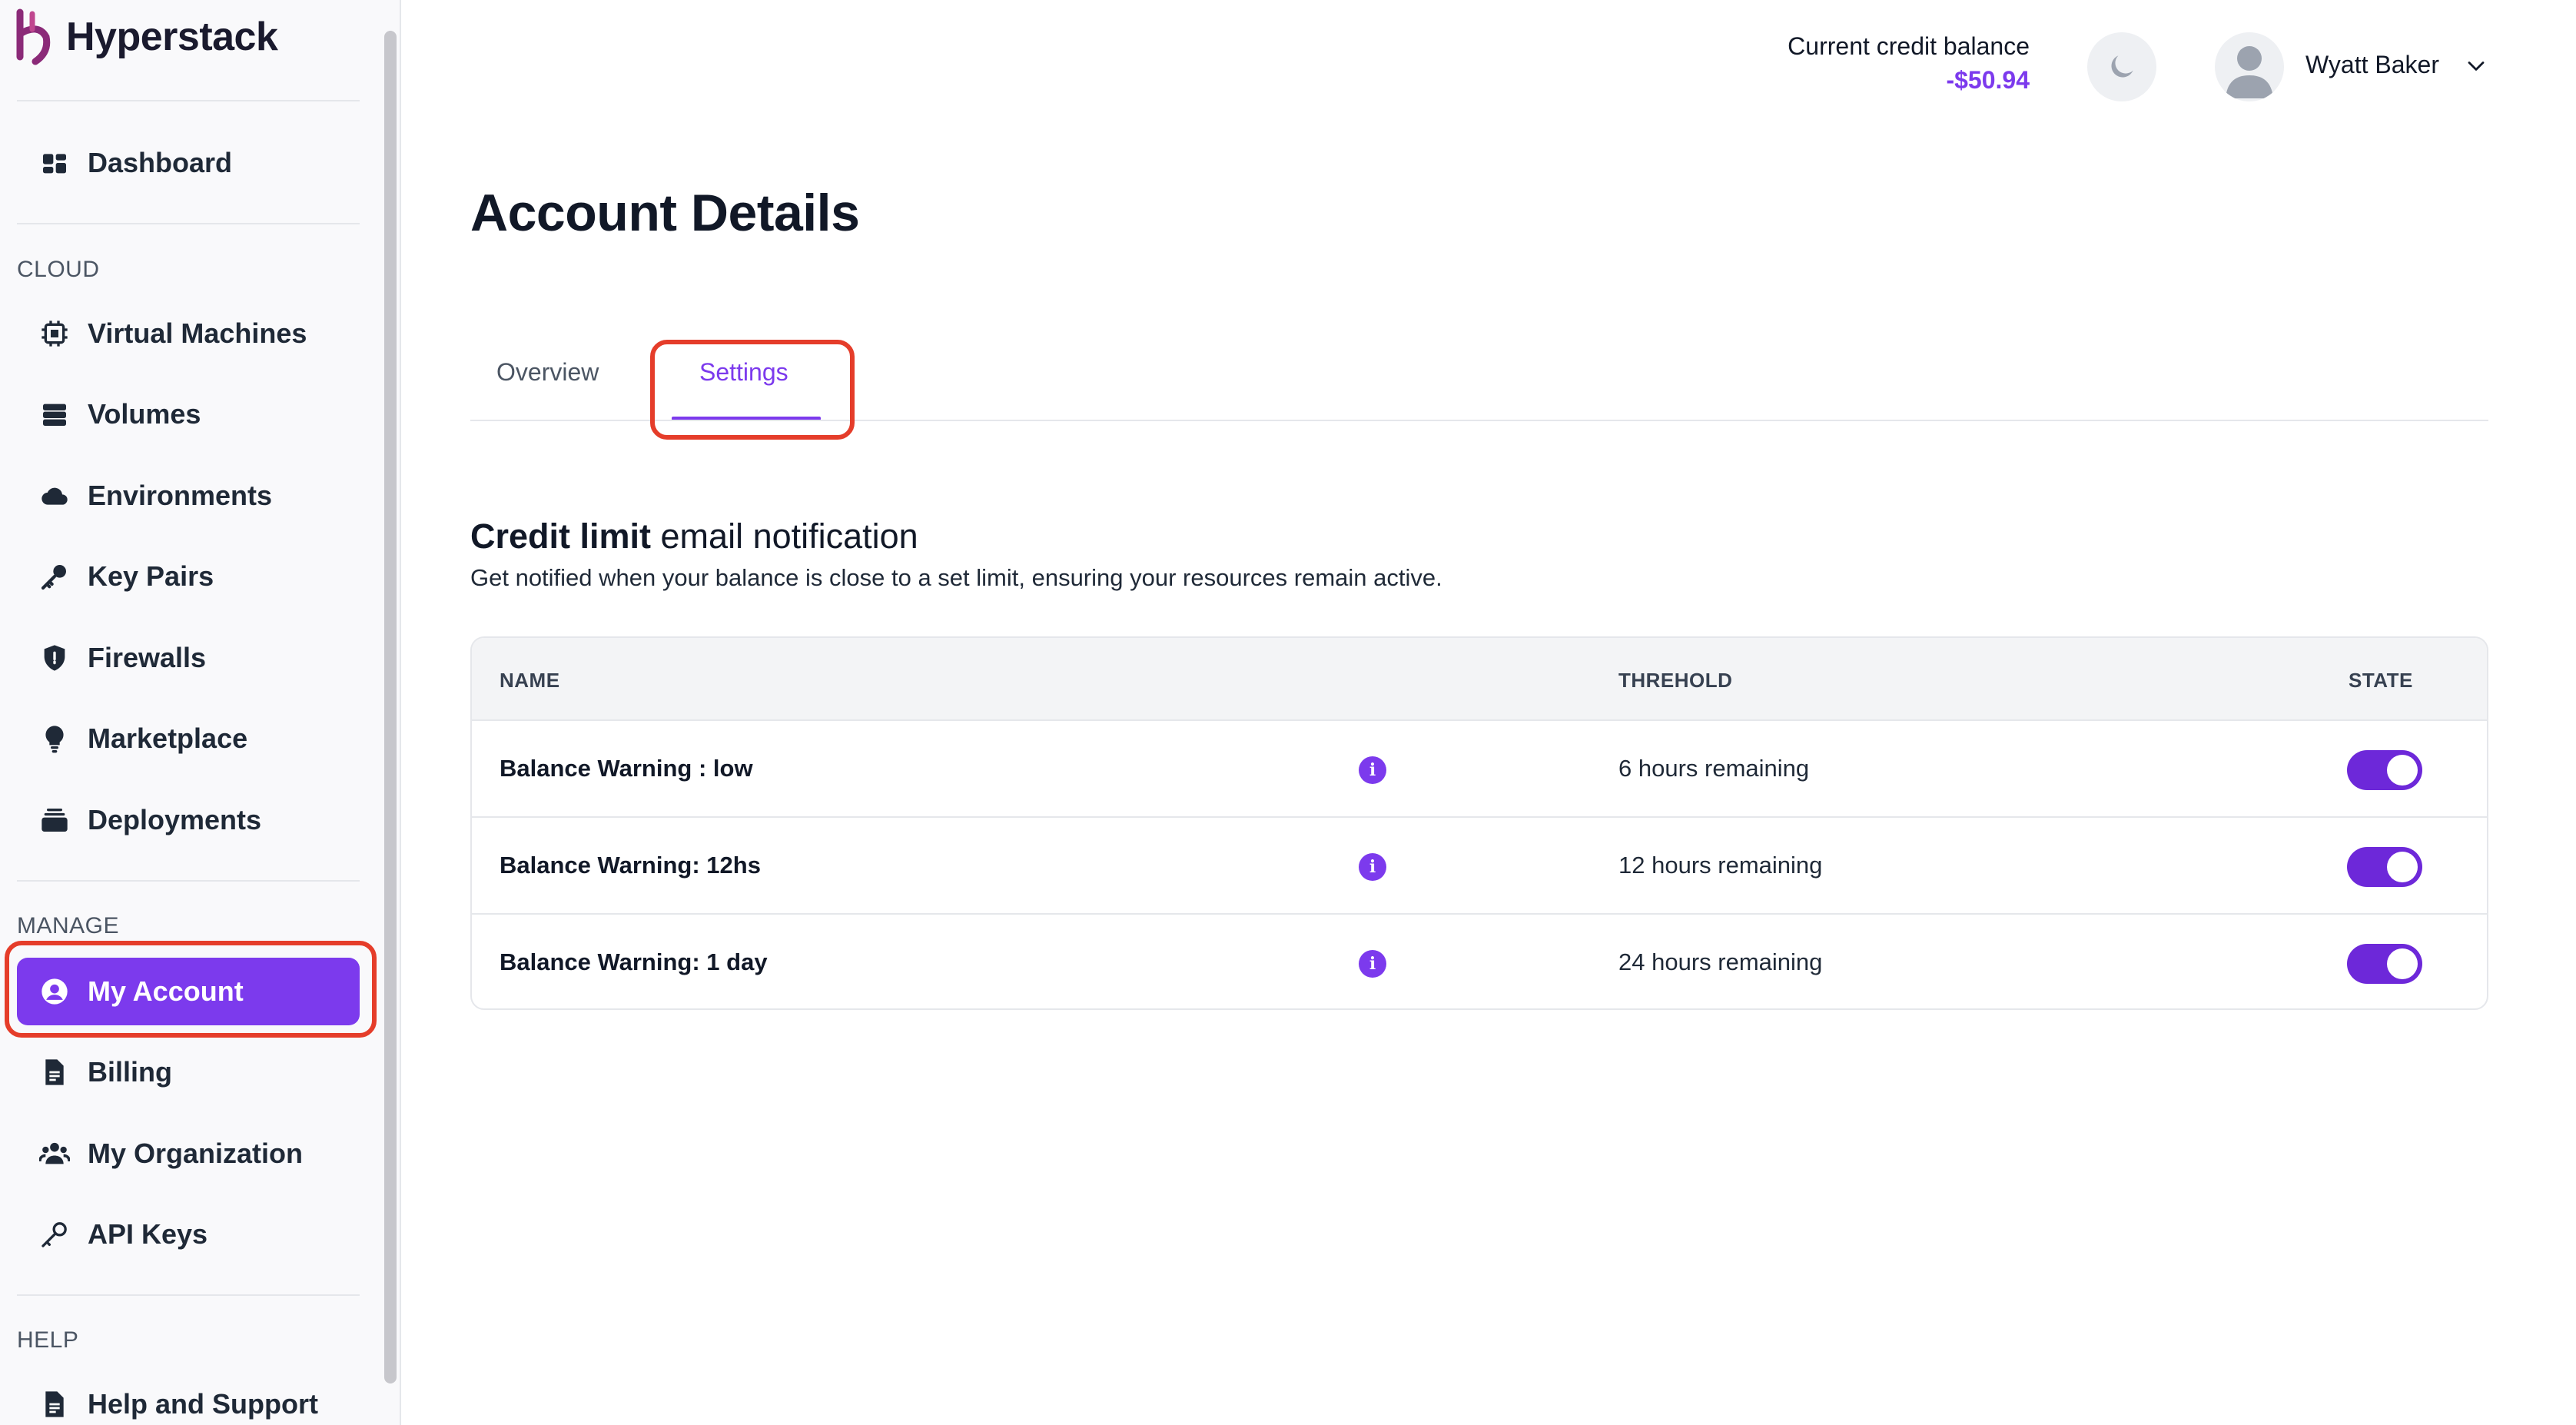 The image size is (2576, 1425). Describe the element at coordinates (198, 333) in the screenshot. I see `sidebar-item-label: Virtual Machines` at that location.